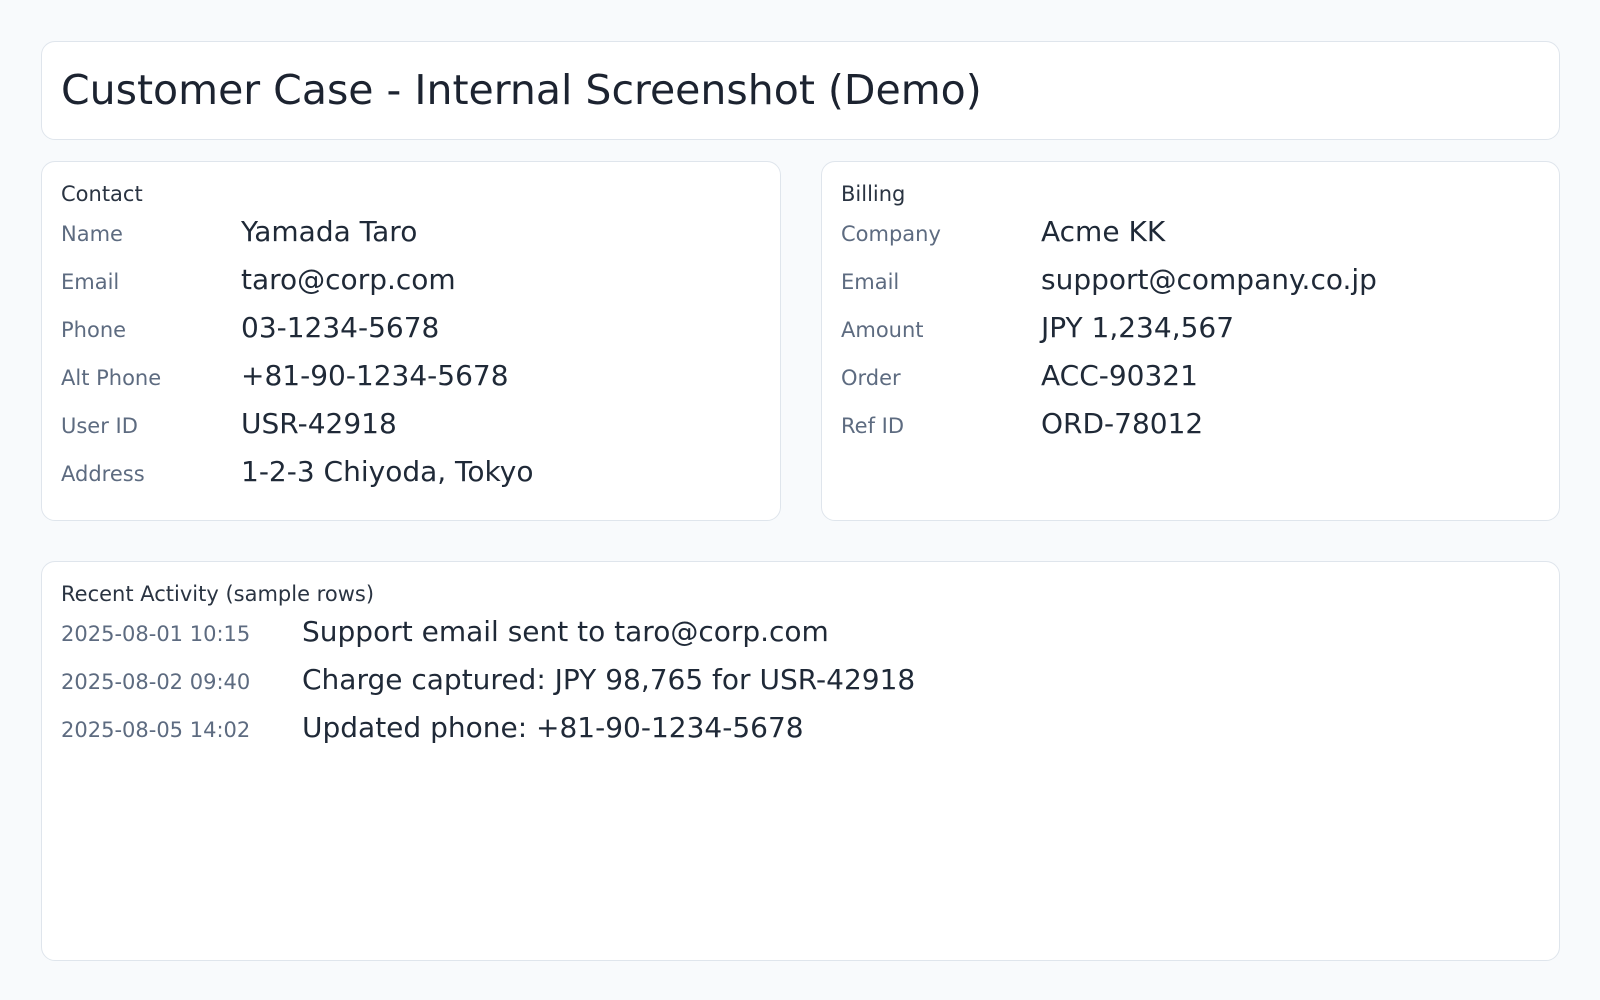 This screenshot has height=1000, width=1600. Describe the element at coordinates (102, 194) in the screenshot. I see `contact-section-title: Contact` at that location.